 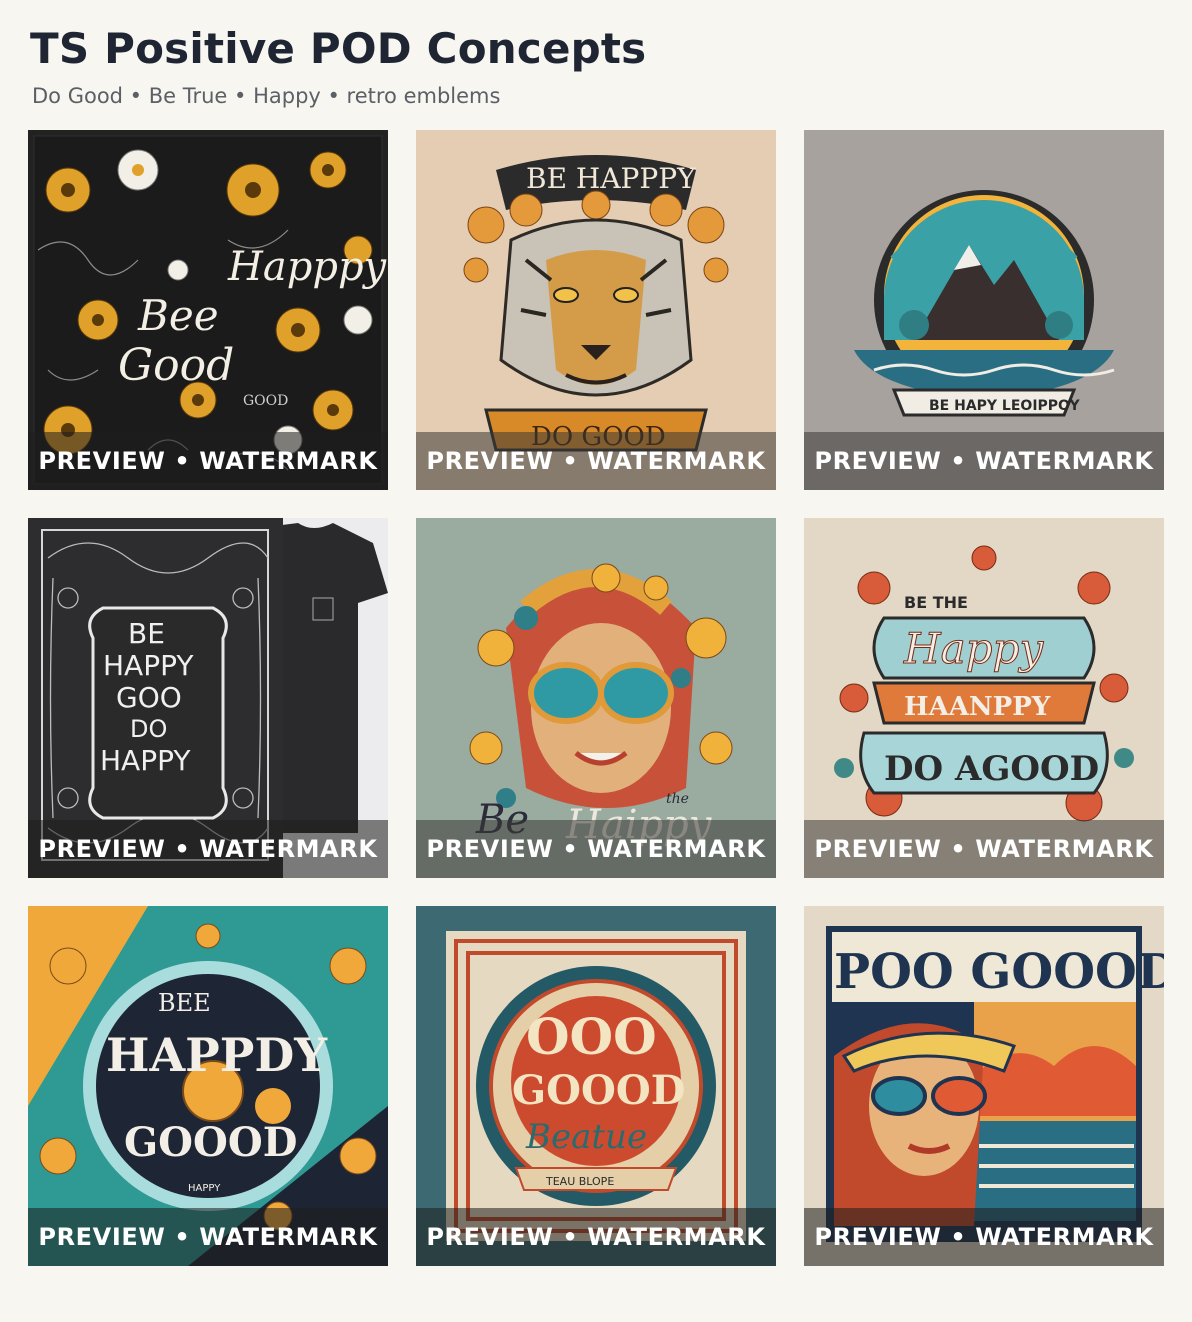 What do you see at coordinates (596, 310) in the screenshot?
I see `concept-card: BE HAPPPY DO GOOD PREVIEW • WATERMARK` at bounding box center [596, 310].